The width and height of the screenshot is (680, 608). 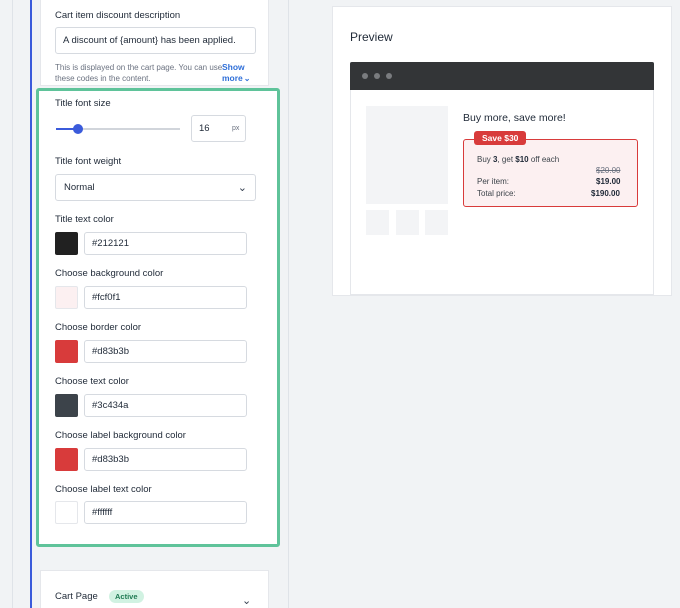 What do you see at coordinates (88, 161) in the screenshot?
I see `title-font-weight-label: Title font weight` at bounding box center [88, 161].